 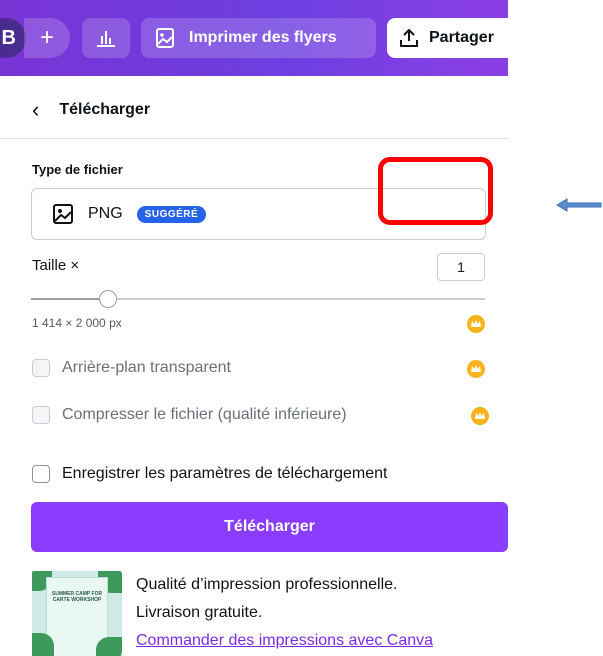 I want to click on avatar-initial: B, so click(x=8, y=37).